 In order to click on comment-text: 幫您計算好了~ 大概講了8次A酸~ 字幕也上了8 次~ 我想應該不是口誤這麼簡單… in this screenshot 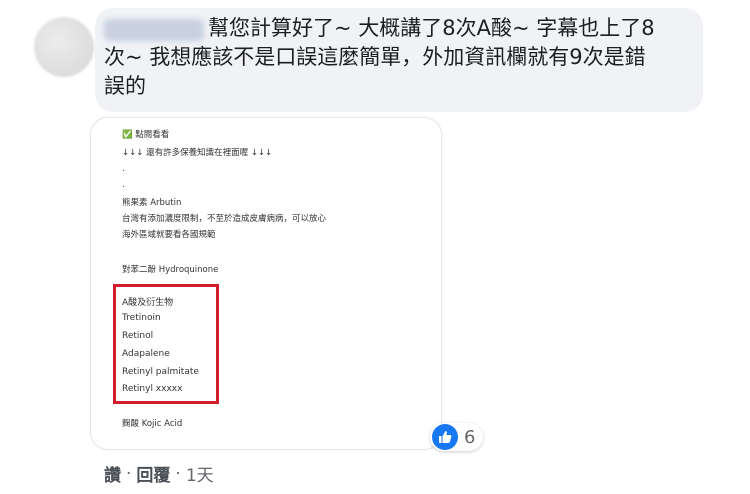, I will do `click(399, 57)`.